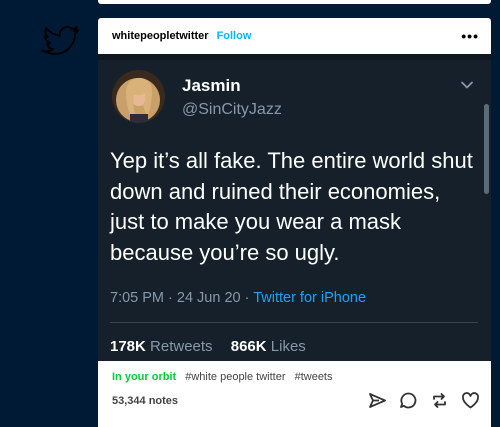  What do you see at coordinates (408, 400) in the screenshot?
I see `reply-icon` at bounding box center [408, 400].